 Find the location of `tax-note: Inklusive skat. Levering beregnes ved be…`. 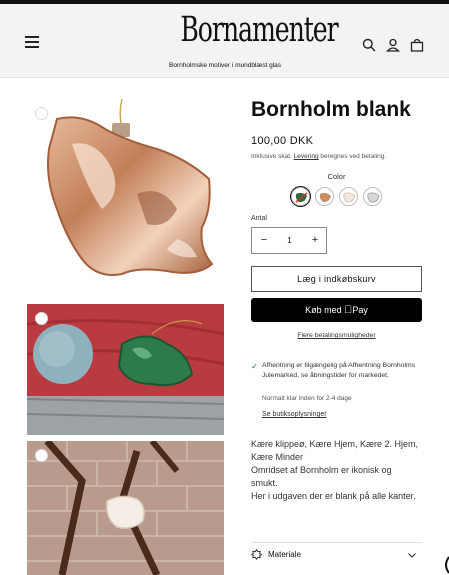

tax-note: Inklusive skat. Levering beregnes ved be… is located at coordinates (318, 156).